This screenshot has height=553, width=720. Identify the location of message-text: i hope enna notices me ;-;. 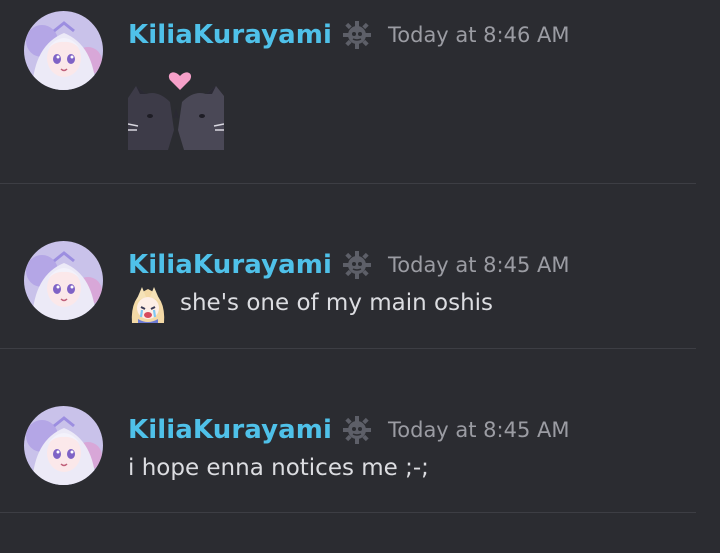
(278, 468).